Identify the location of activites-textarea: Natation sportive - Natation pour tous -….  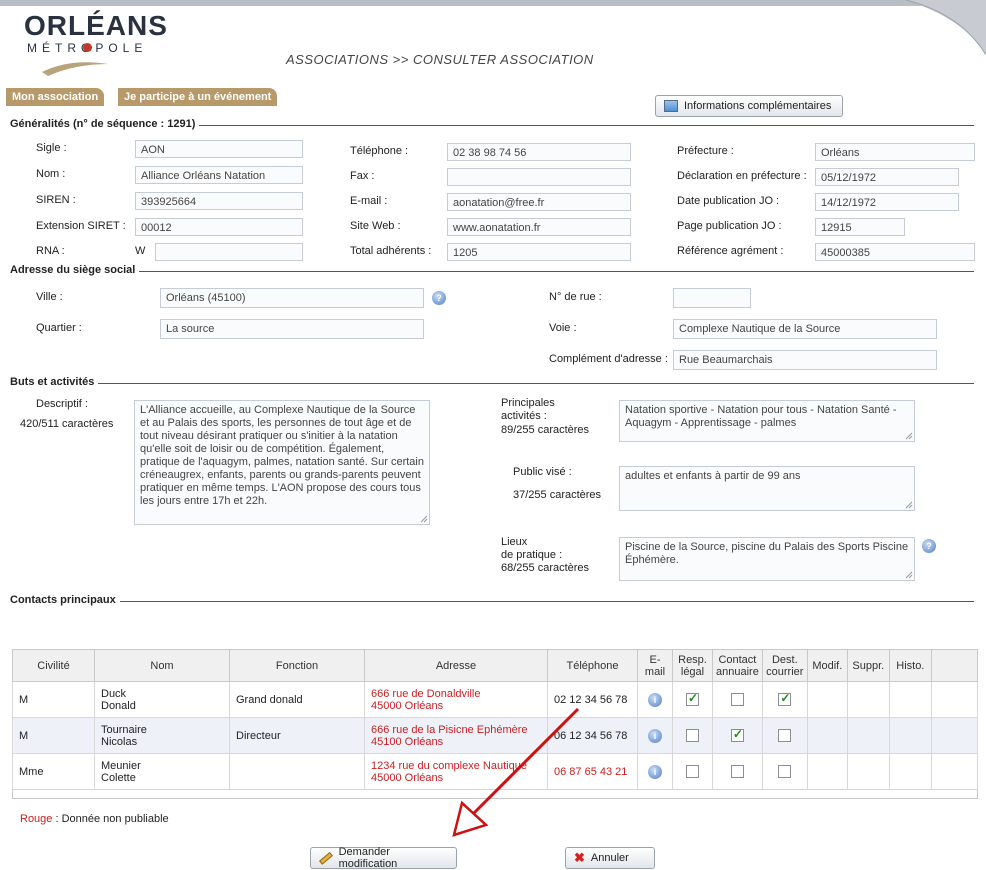
(767, 421).